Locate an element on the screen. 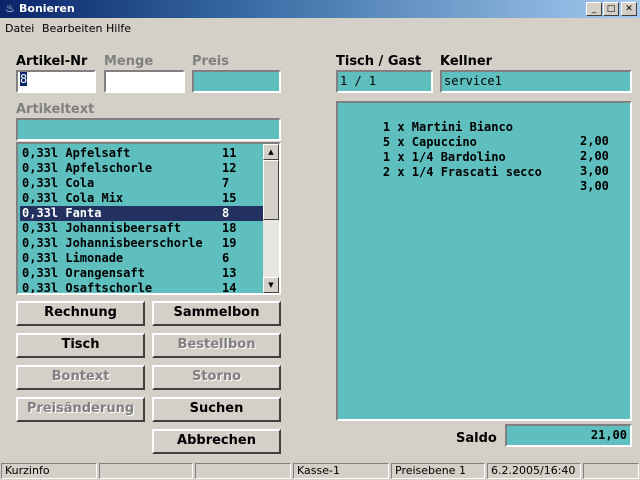 Image resolution: width=640 pixels, height=480 pixels. list-item: 0,33l Orangensaft 13 is located at coordinates (141, 273).